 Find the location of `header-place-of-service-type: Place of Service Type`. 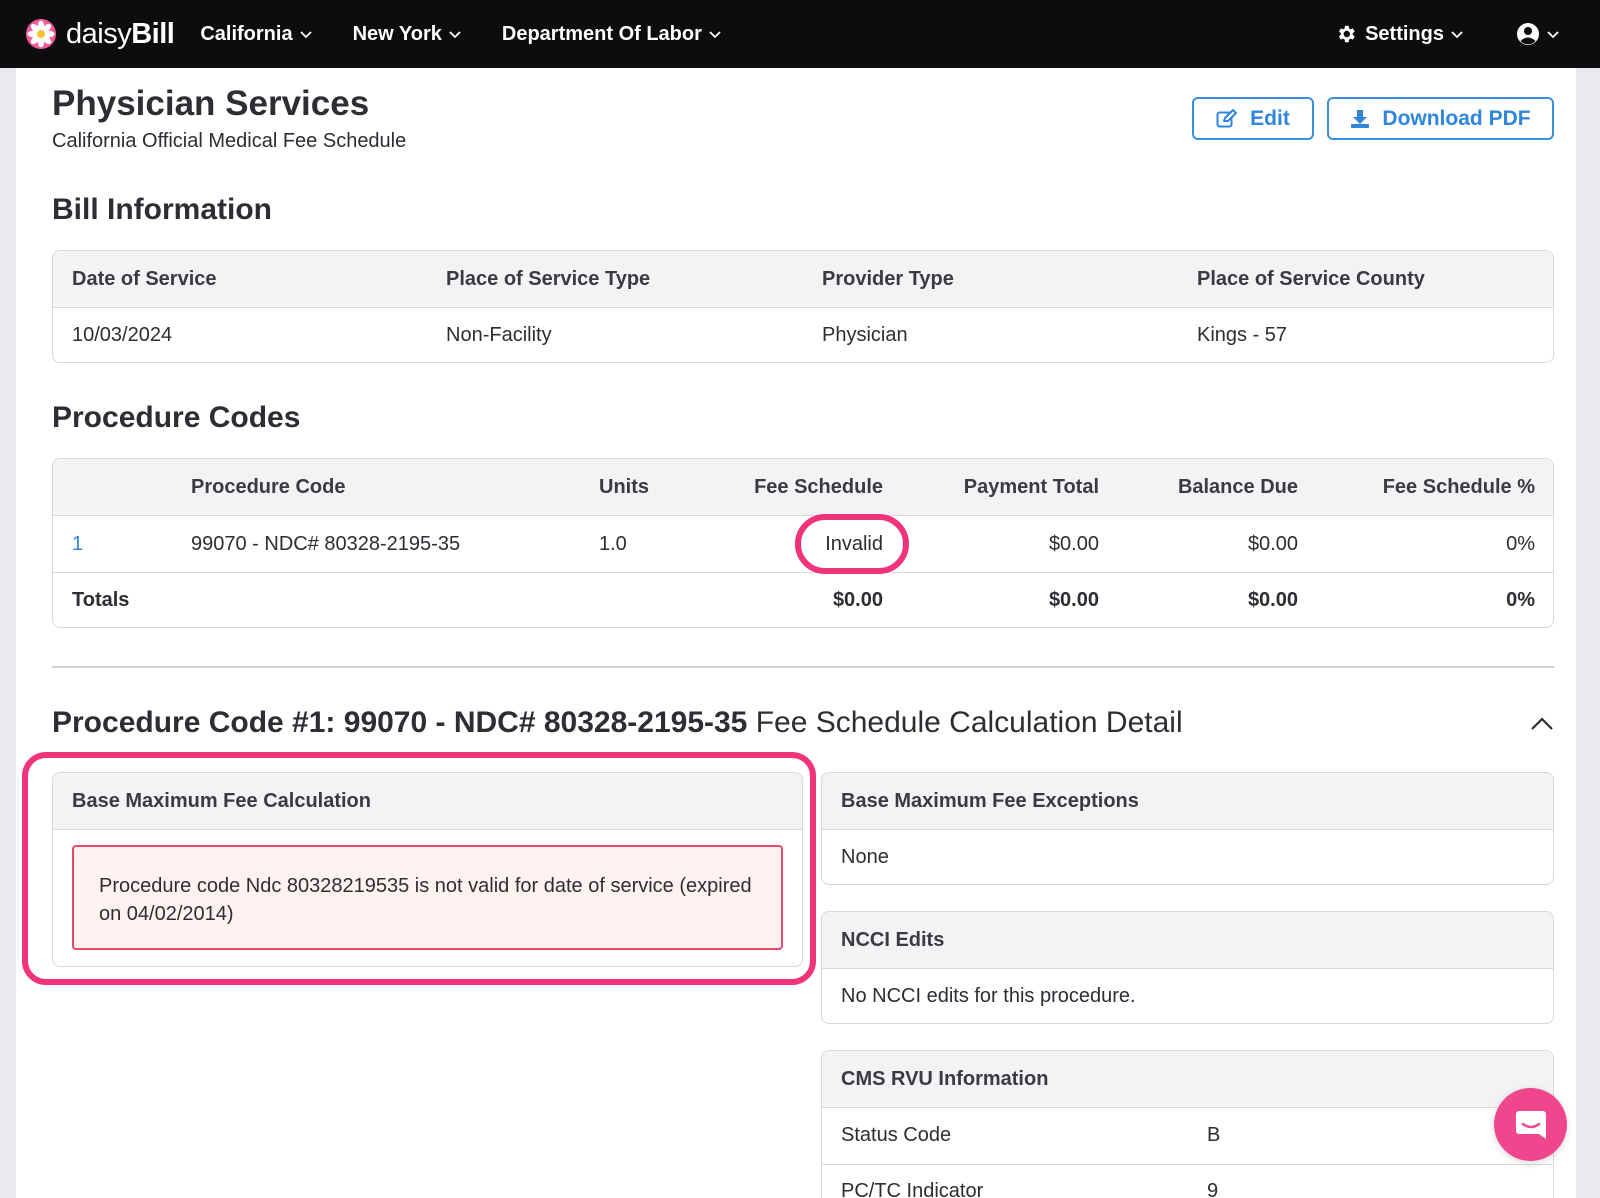

header-place-of-service-type: Place of Service Type is located at coordinates (548, 279).